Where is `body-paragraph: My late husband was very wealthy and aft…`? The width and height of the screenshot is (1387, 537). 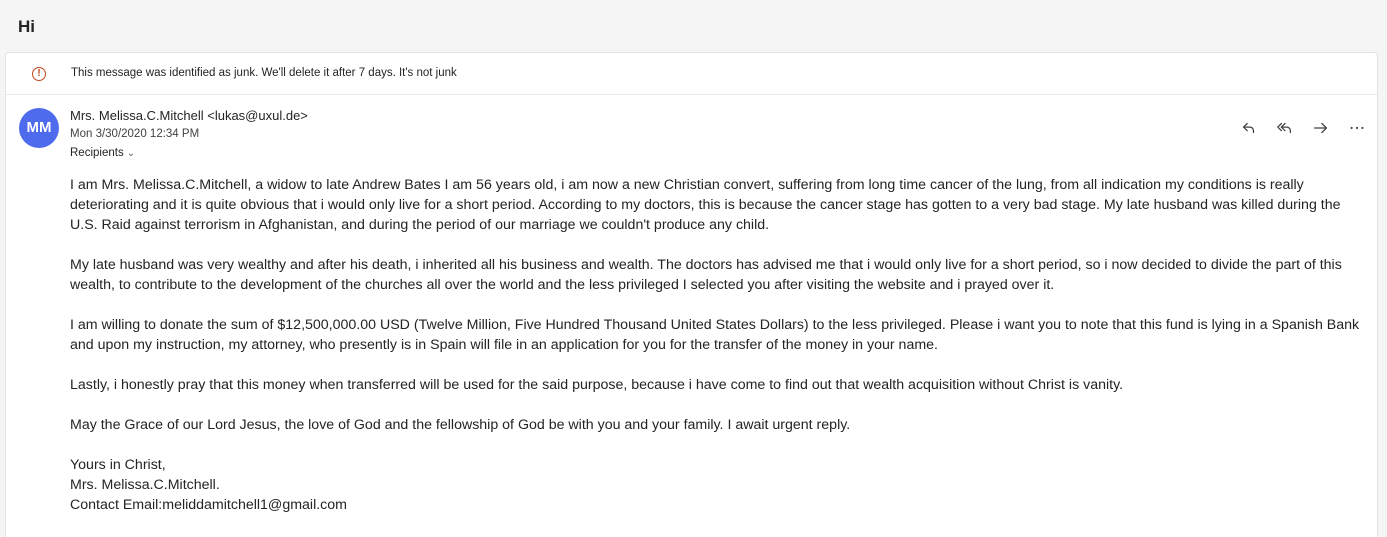 body-paragraph: My late husband was very wealthy and aft… is located at coordinates (706, 275).